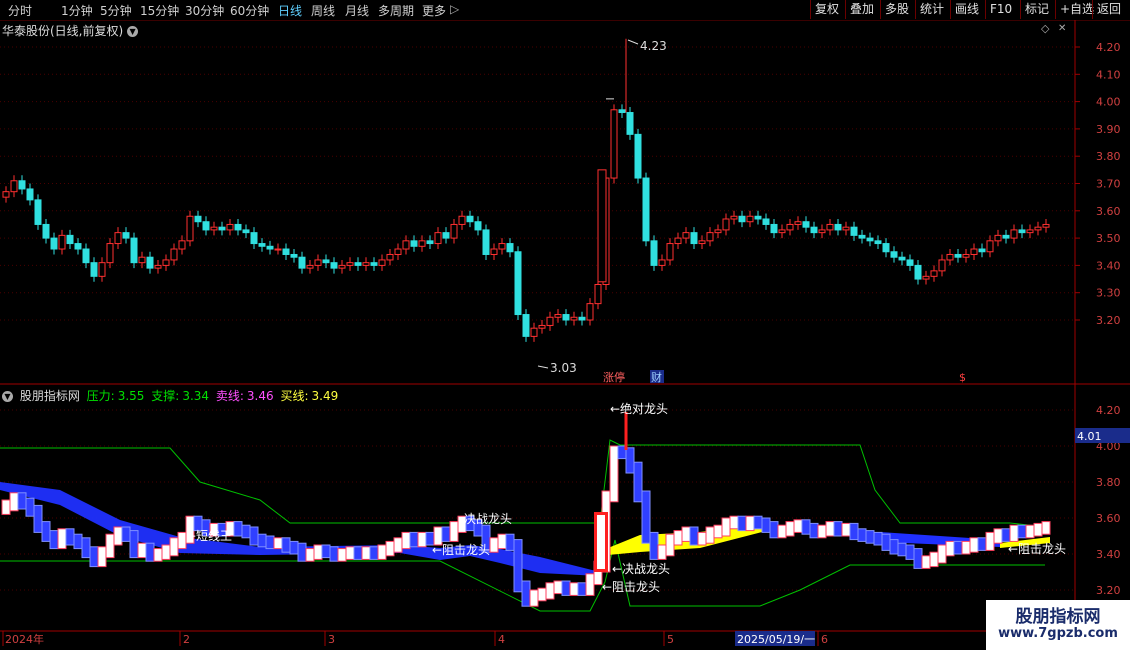 The height and width of the screenshot is (650, 1130). I want to click on multi-stock-button: 多股, so click(896, 9).